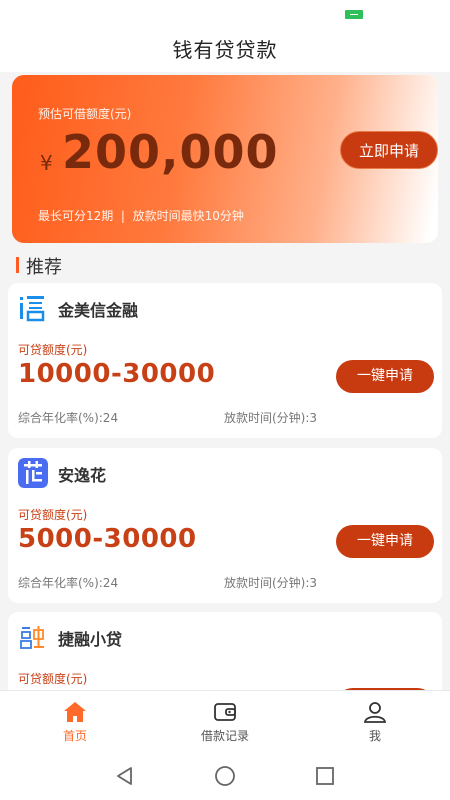 The width and height of the screenshot is (450, 800). Describe the element at coordinates (17, 265) in the screenshot. I see `section-accent-bar` at that location.